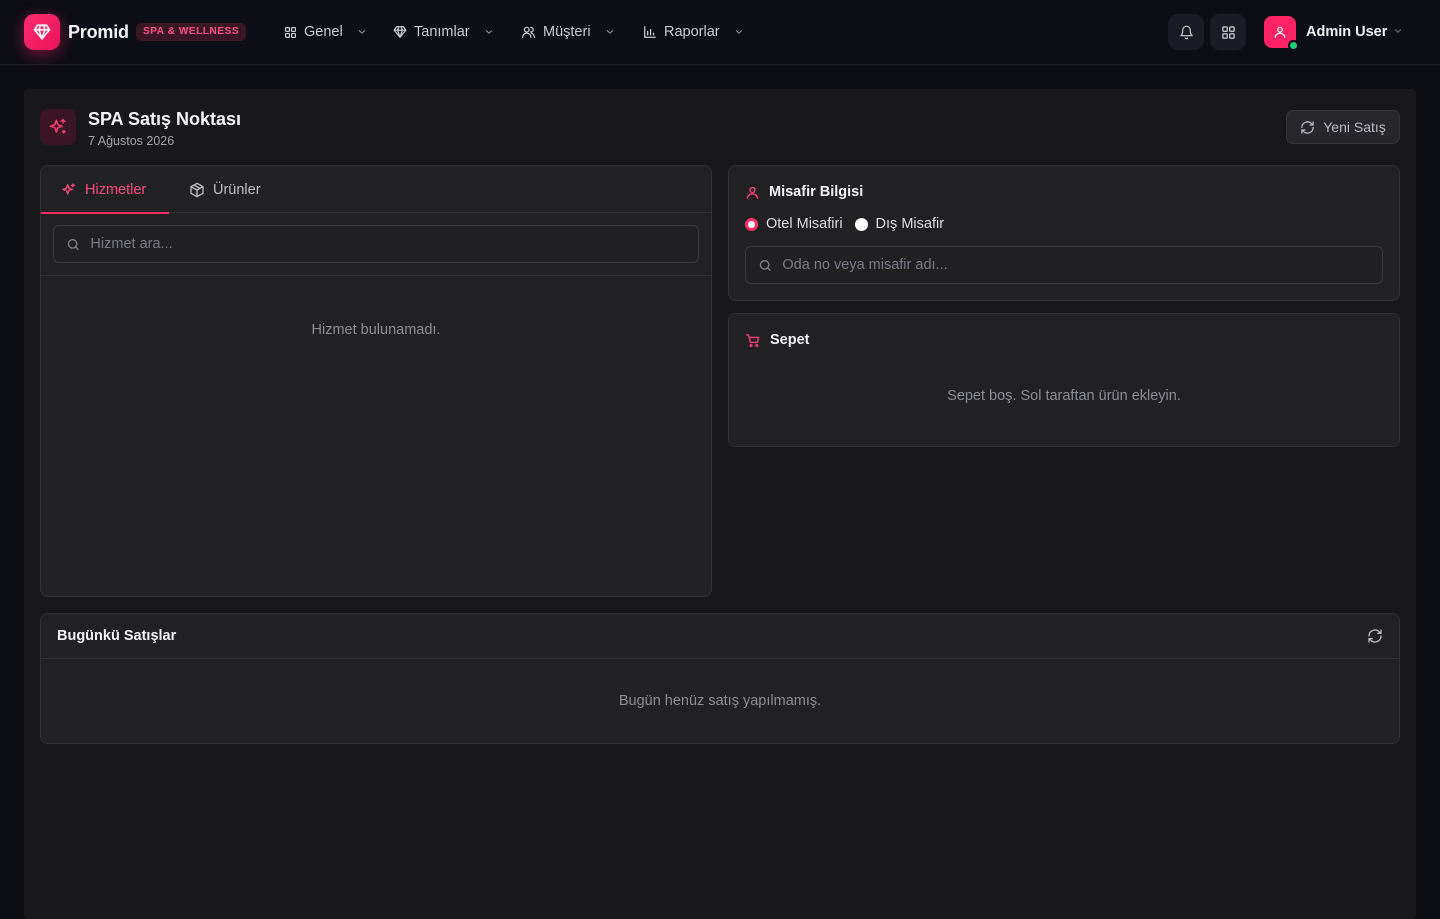 Image resolution: width=1440 pixels, height=919 pixels. Describe the element at coordinates (804, 224) in the screenshot. I see `hotel-guest-label: Otel Misafiri` at that location.